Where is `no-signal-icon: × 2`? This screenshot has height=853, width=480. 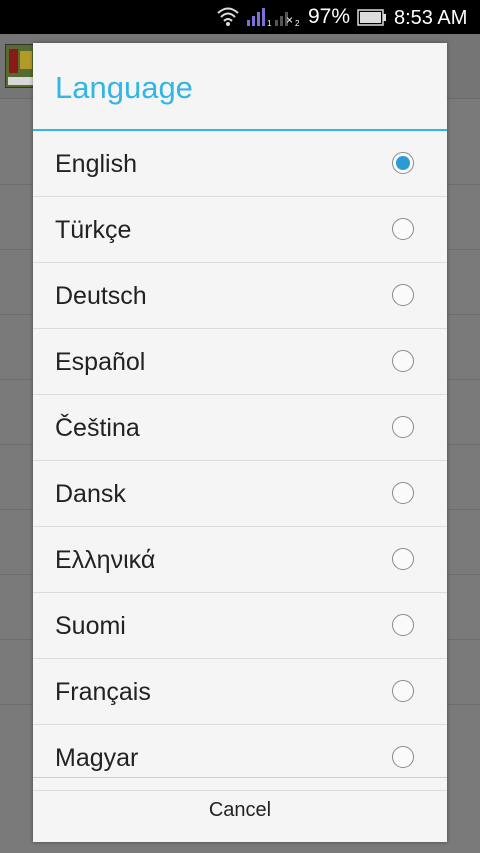 no-signal-icon: × 2 is located at coordinates (287, 19).